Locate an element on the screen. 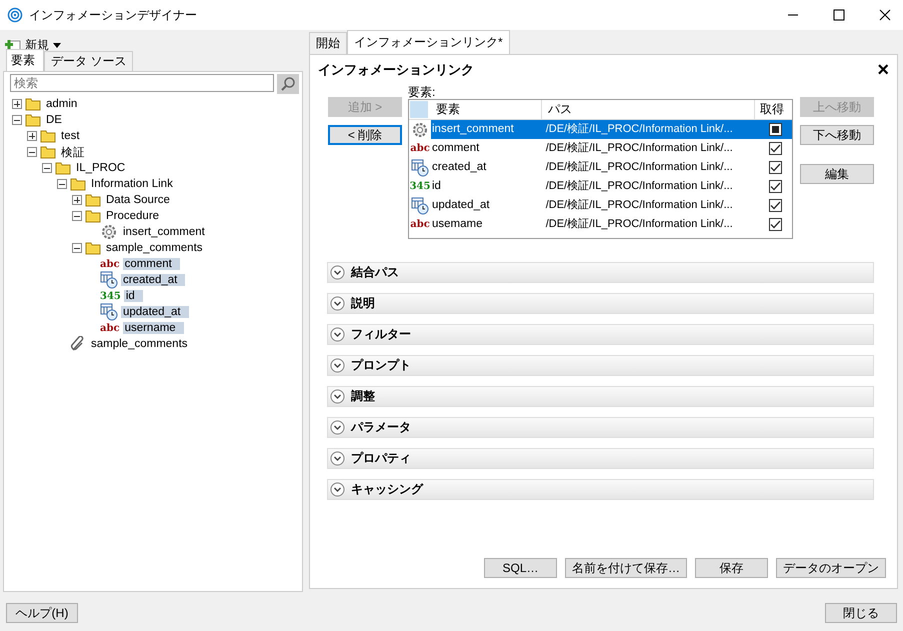 This screenshot has height=631, width=903. table-cell-text: updated_at is located at coordinates (461, 205).